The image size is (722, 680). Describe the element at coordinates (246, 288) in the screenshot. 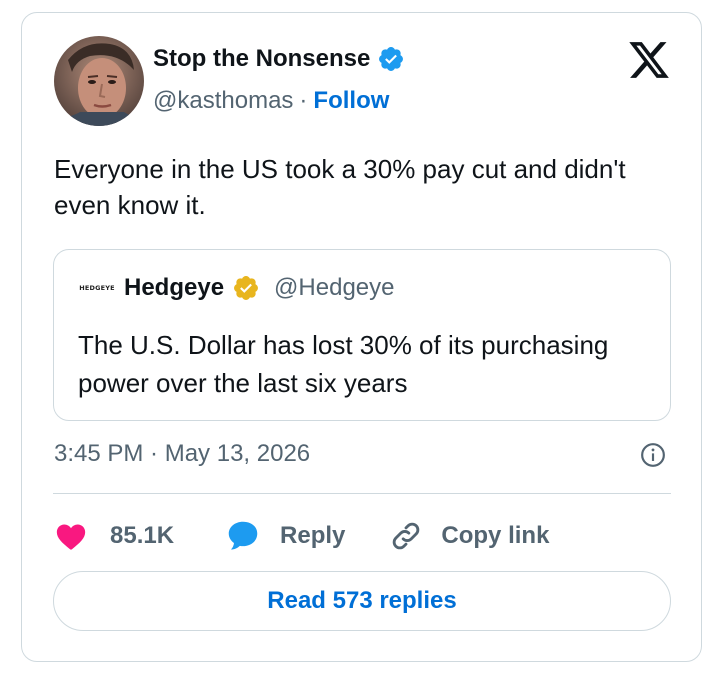

I see `verified-gold-badge-icon` at that location.